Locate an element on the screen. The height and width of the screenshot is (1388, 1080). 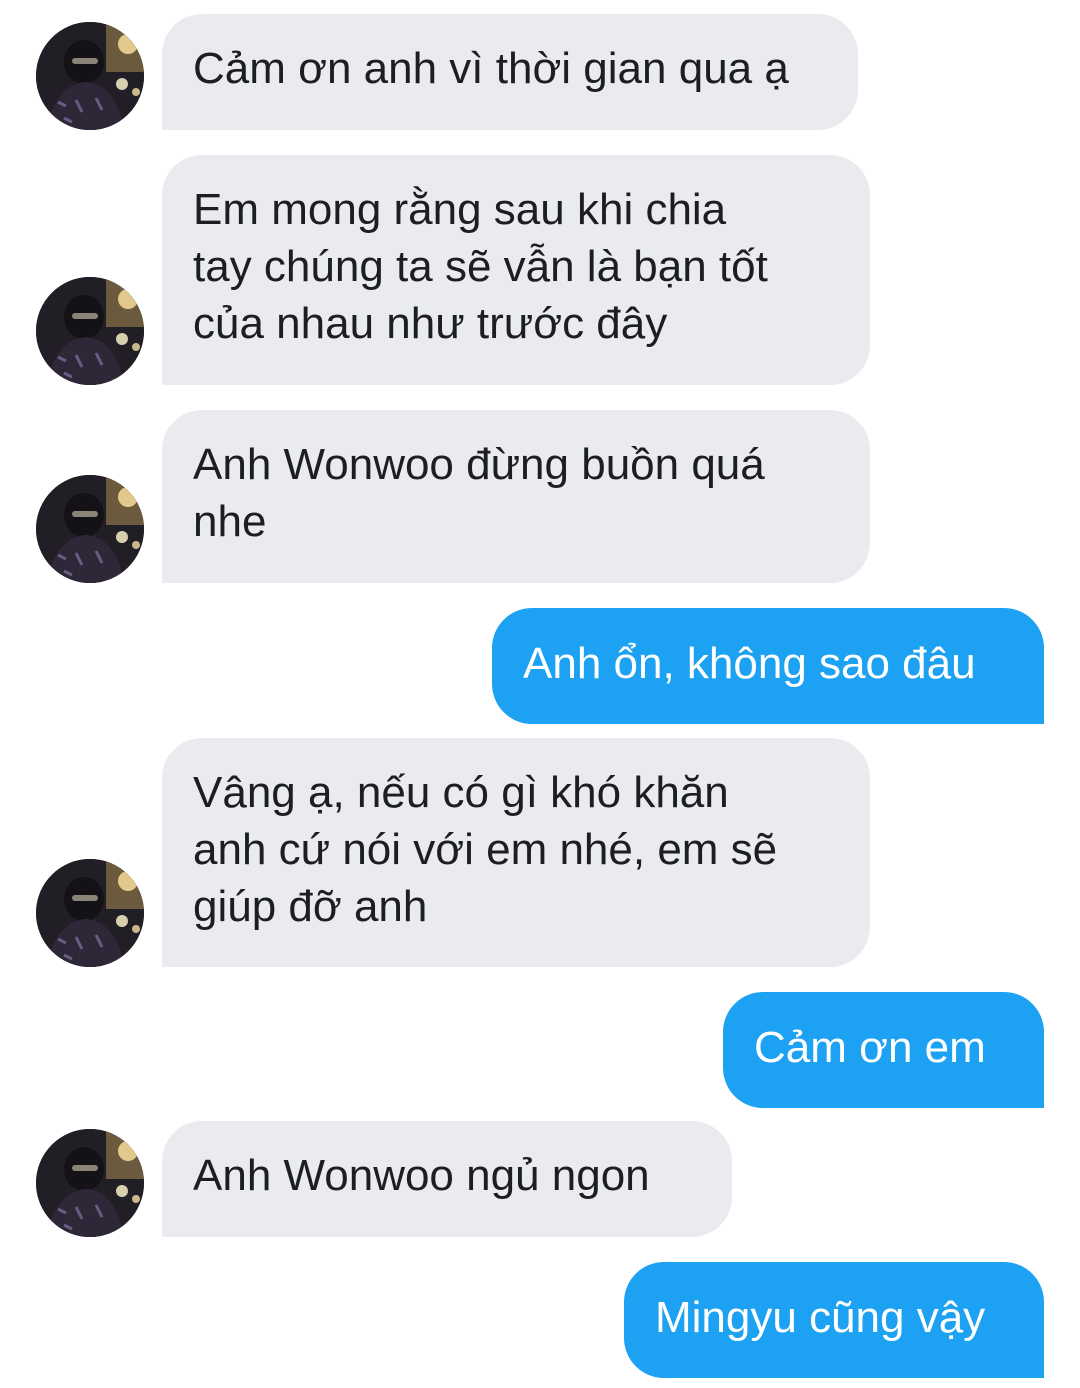
outgoing-message-bubble: Mingyu cũng vậy is located at coordinates (834, 1320).